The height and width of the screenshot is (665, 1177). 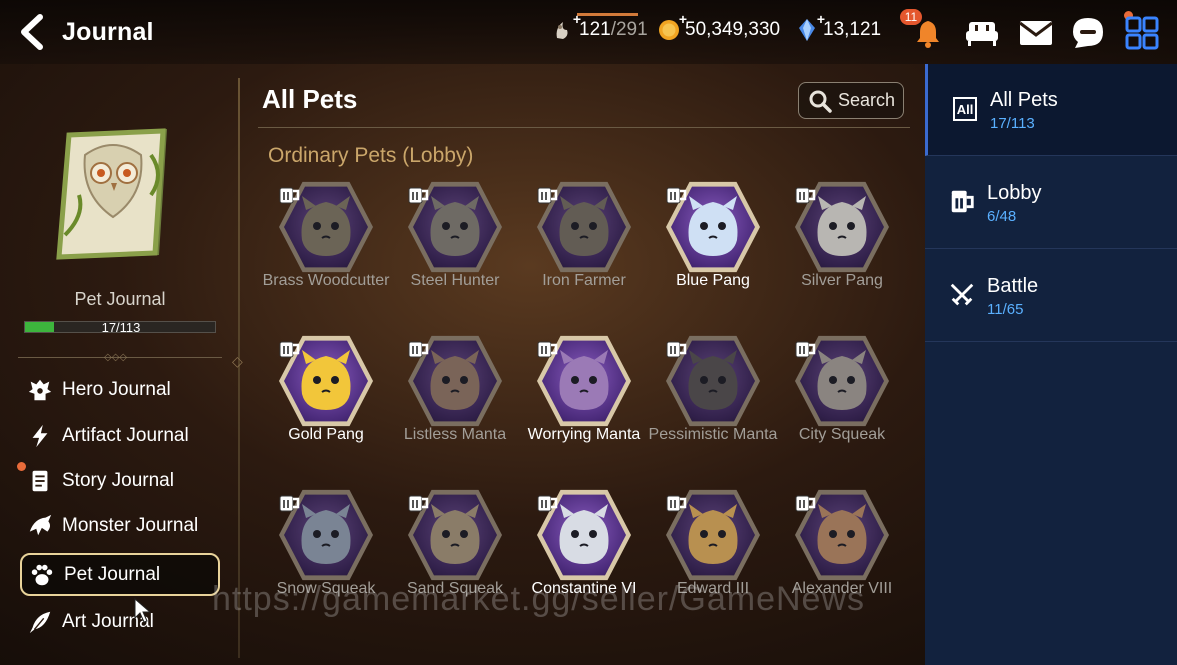 I want to click on stamina-max: /291, so click(x=629, y=29).